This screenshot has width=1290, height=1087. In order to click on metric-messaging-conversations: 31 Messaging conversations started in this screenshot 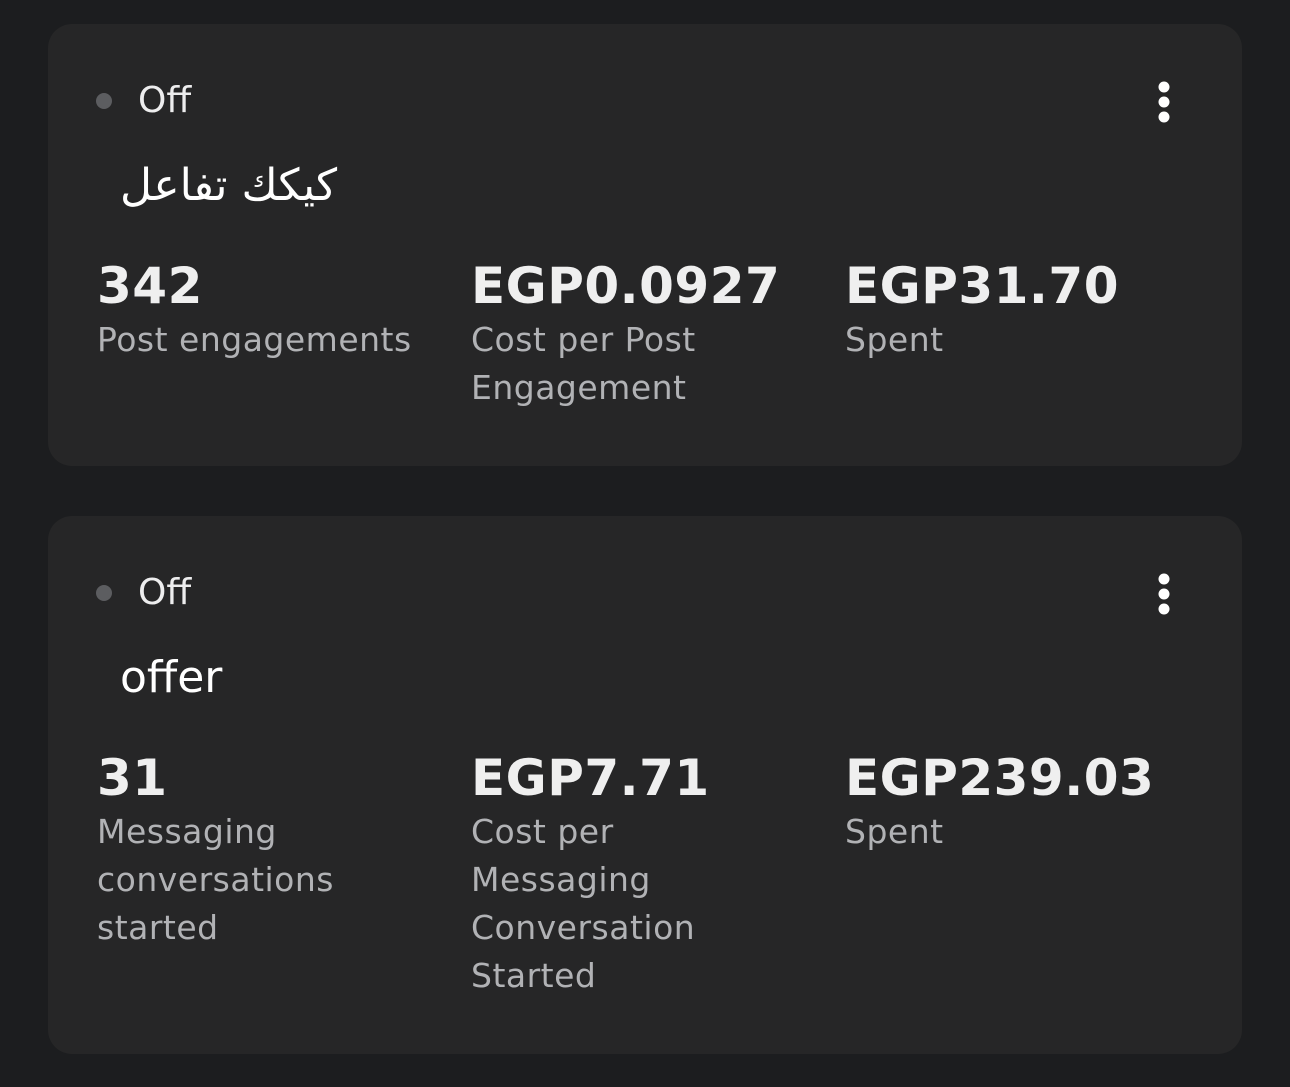, I will do `click(267, 849)`.